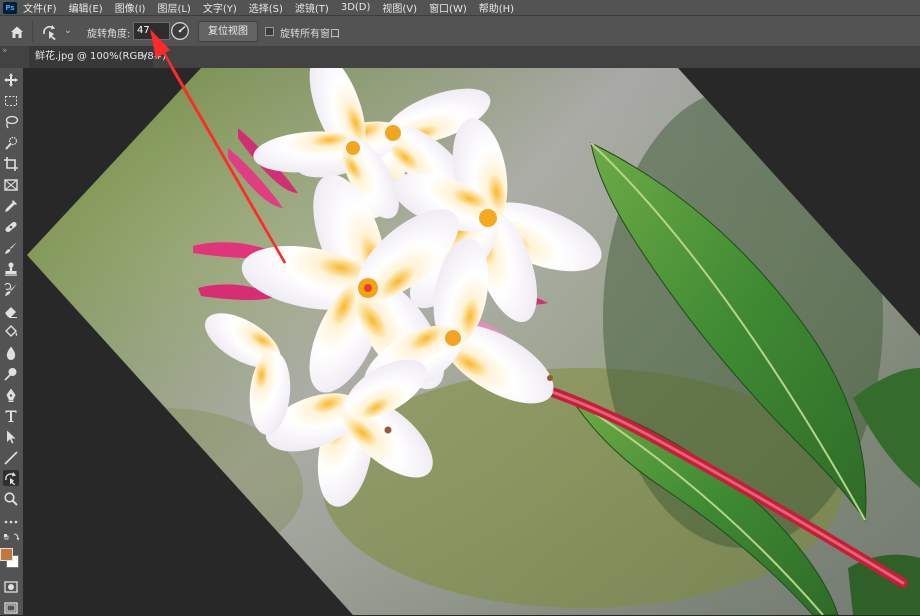  What do you see at coordinates (11, 608) in the screenshot?
I see `screen-mode-icon` at bounding box center [11, 608].